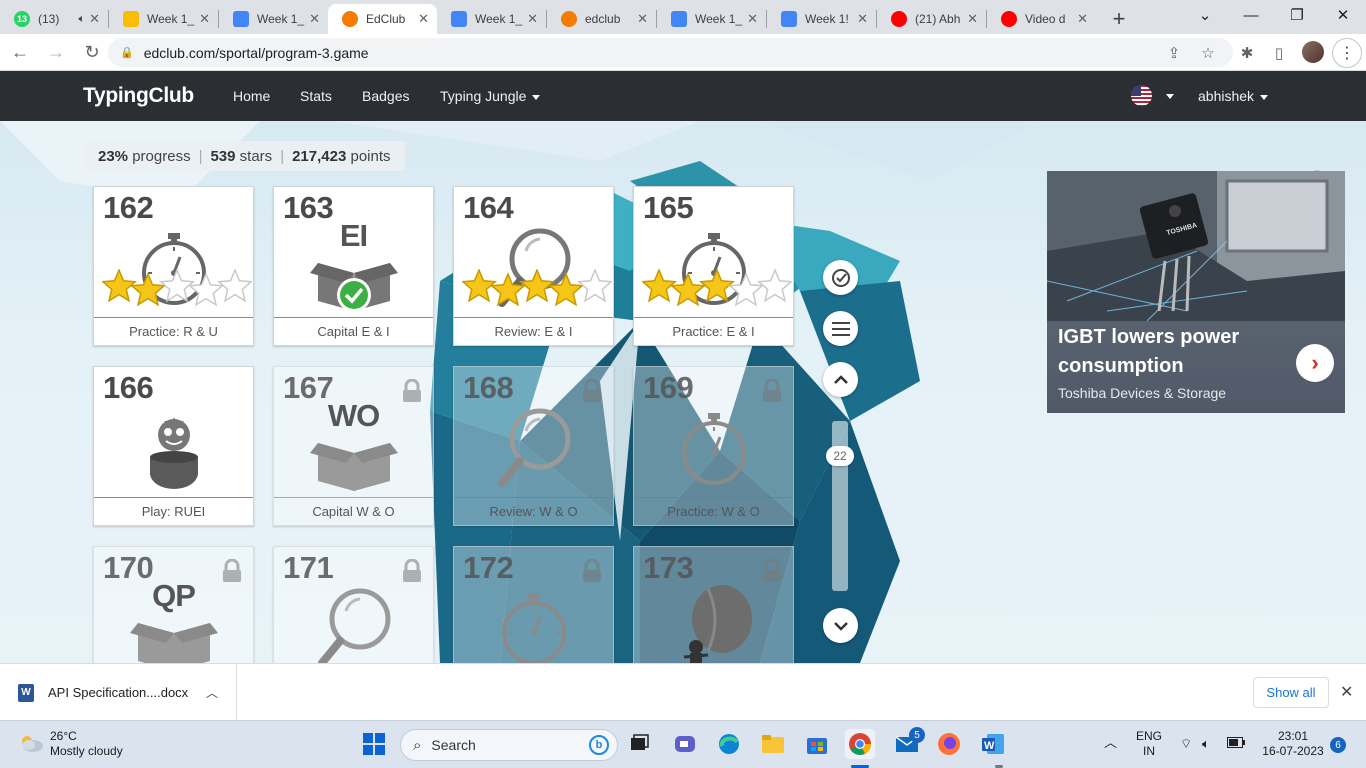  I want to click on scroll-up-button, so click(840, 379).